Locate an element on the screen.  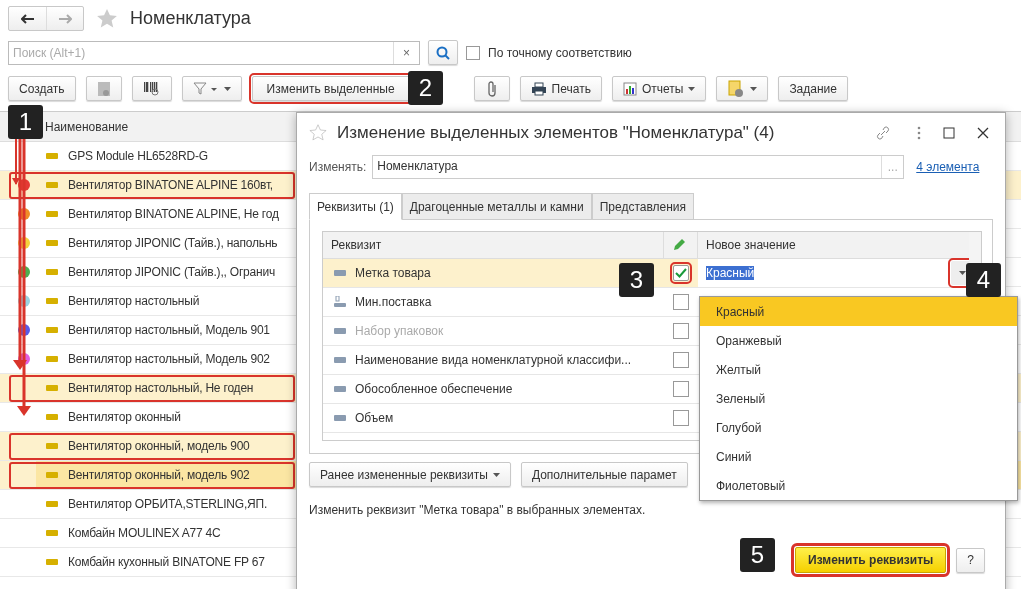
step-number-tooltip: 3 is located at coordinates (636, 280).